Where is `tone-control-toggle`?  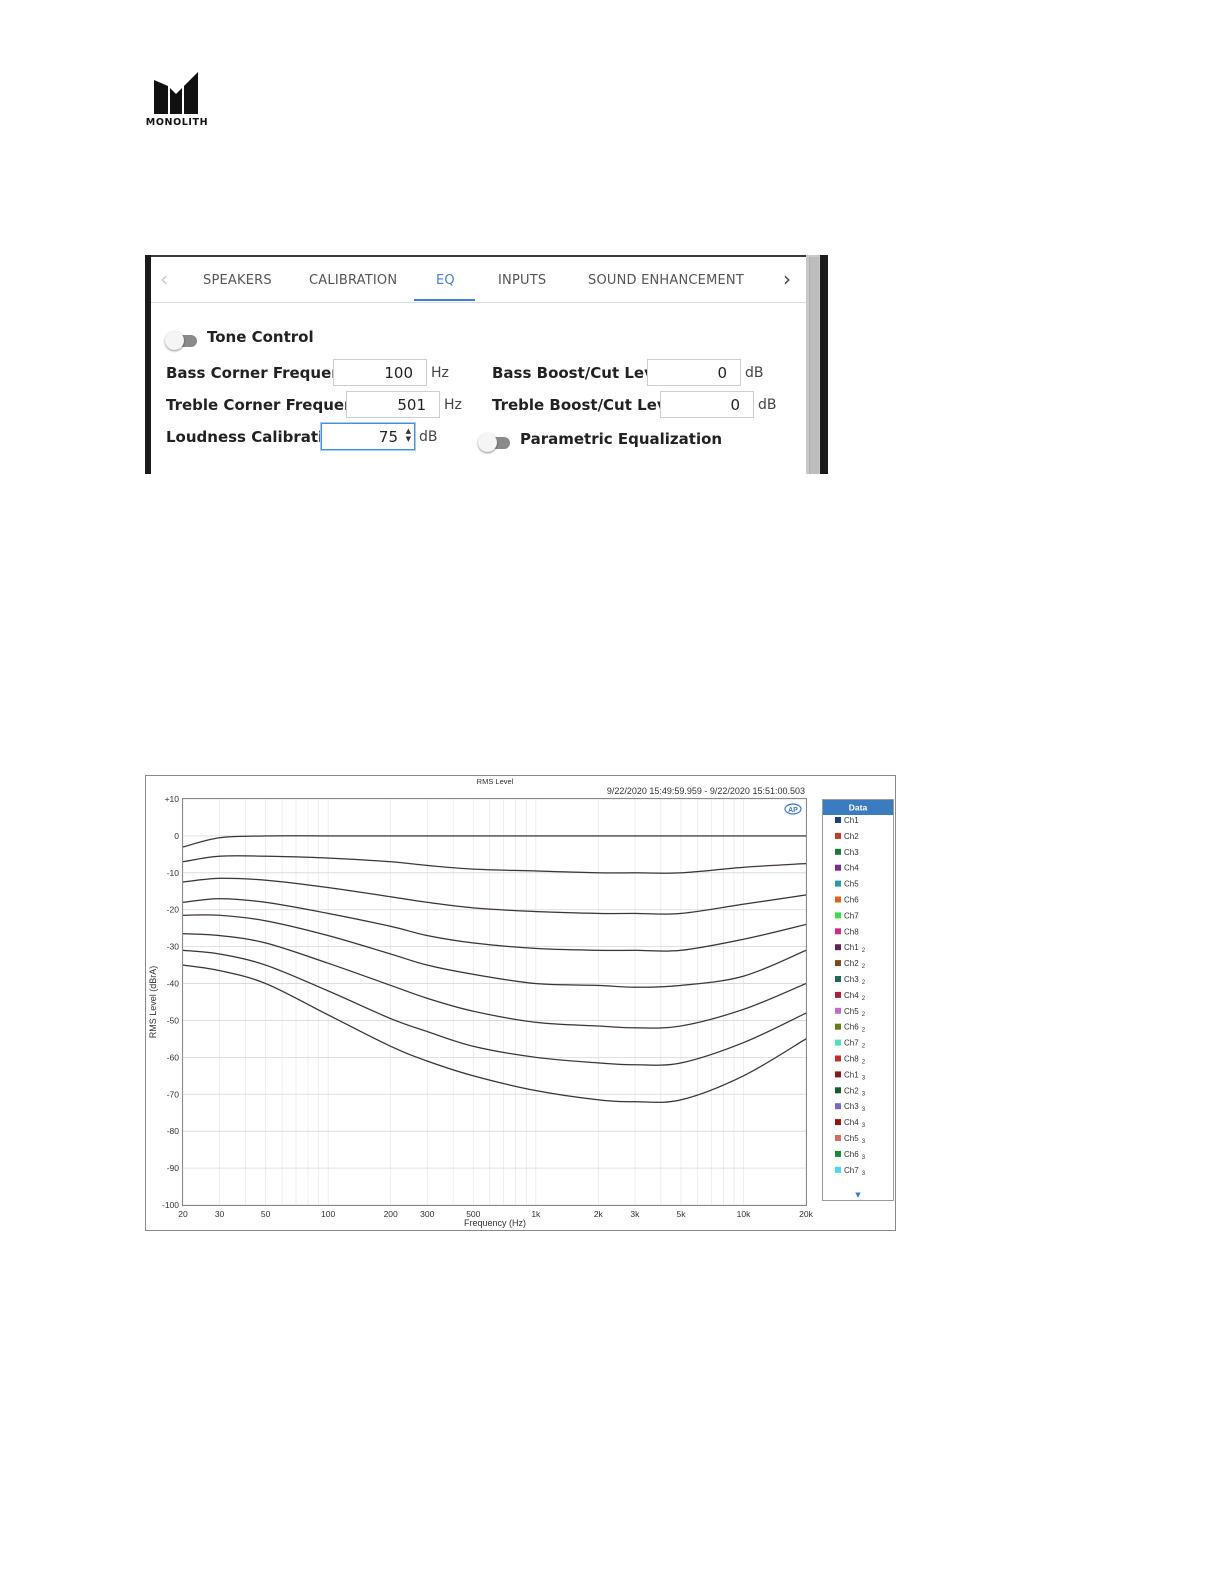 tone-control-toggle is located at coordinates (182, 339).